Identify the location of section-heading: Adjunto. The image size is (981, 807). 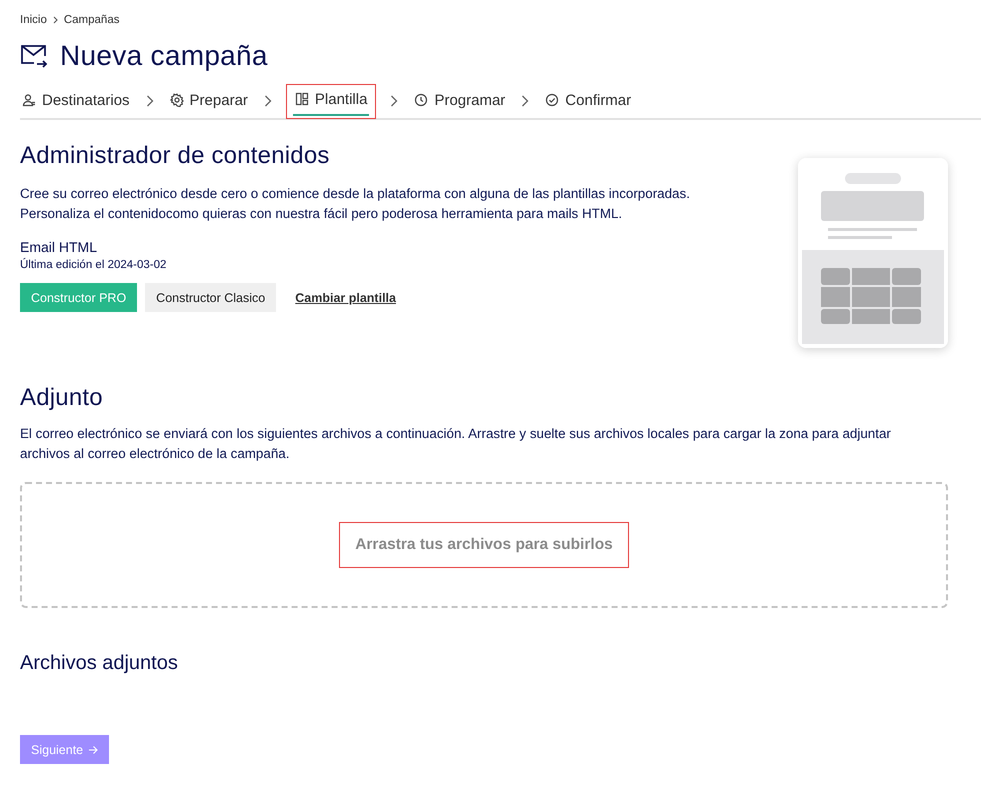
(62, 398).